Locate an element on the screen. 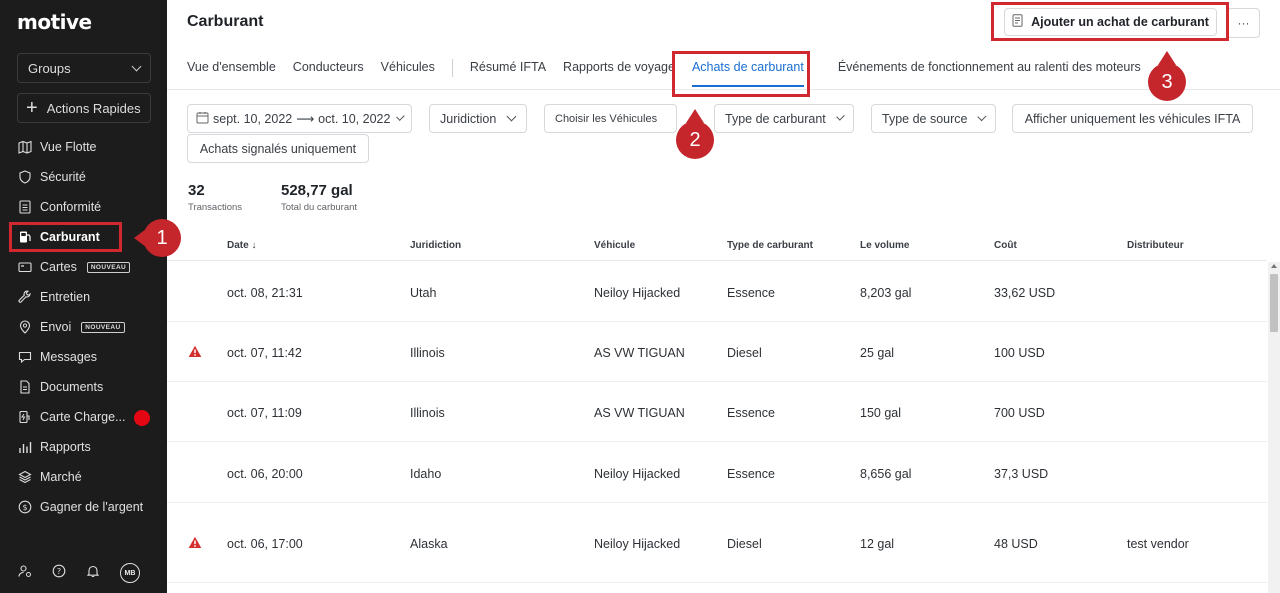 This screenshot has width=1280, height=593. highlight-carburant is located at coordinates (65, 237).